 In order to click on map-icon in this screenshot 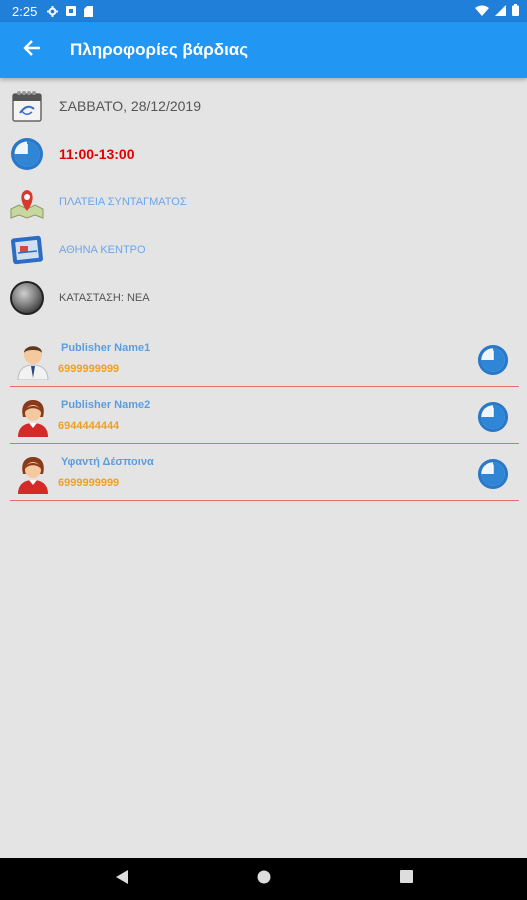, I will do `click(27, 250)`.